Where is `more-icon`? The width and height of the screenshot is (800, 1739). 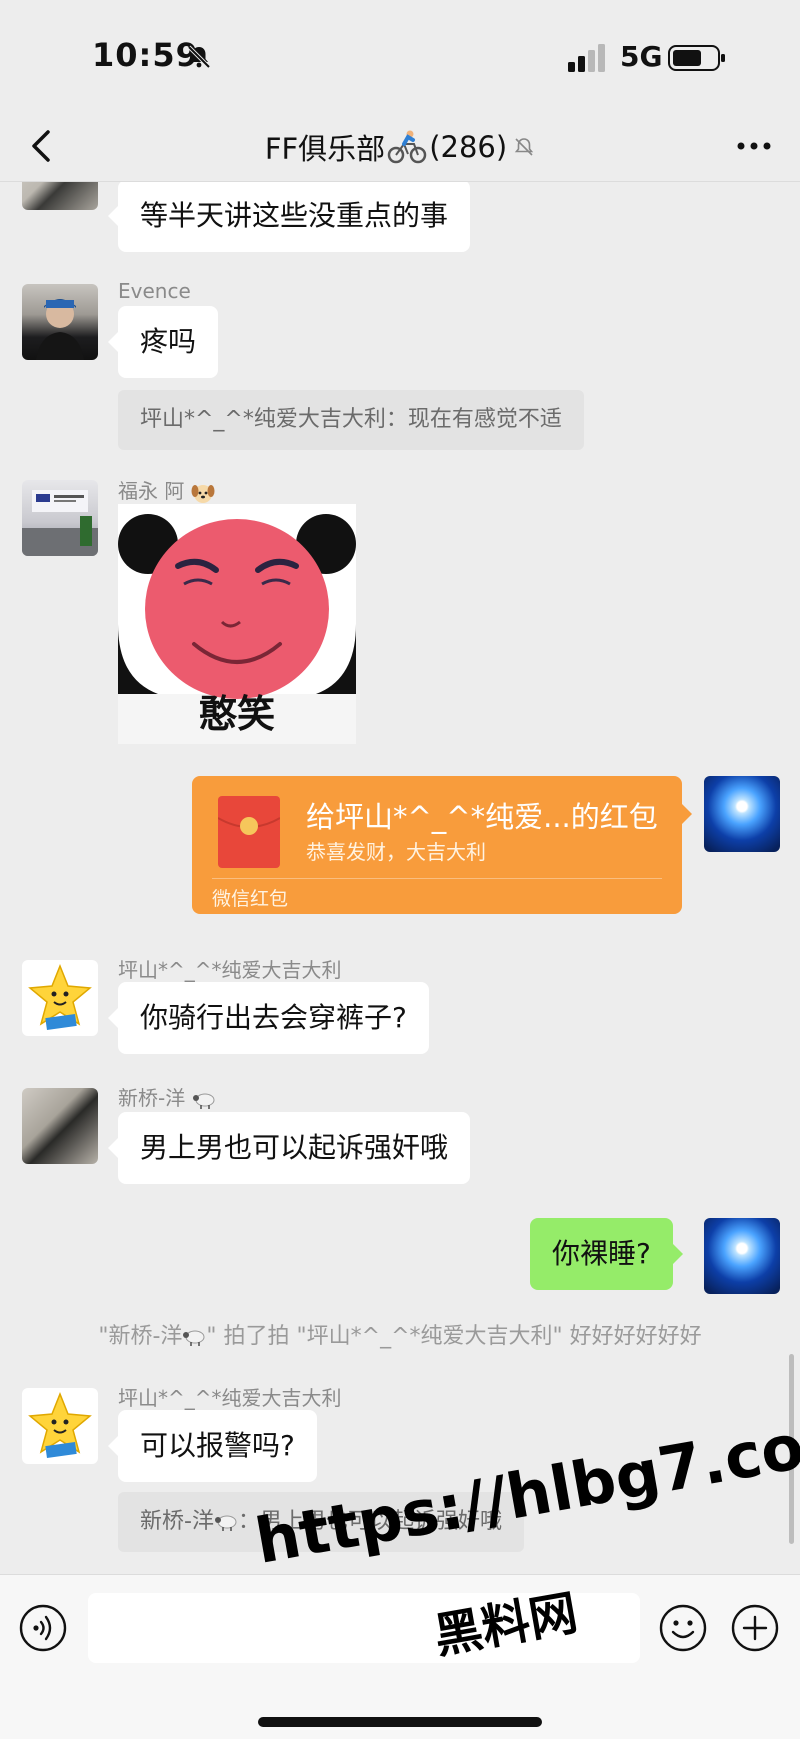 more-icon is located at coordinates (754, 146).